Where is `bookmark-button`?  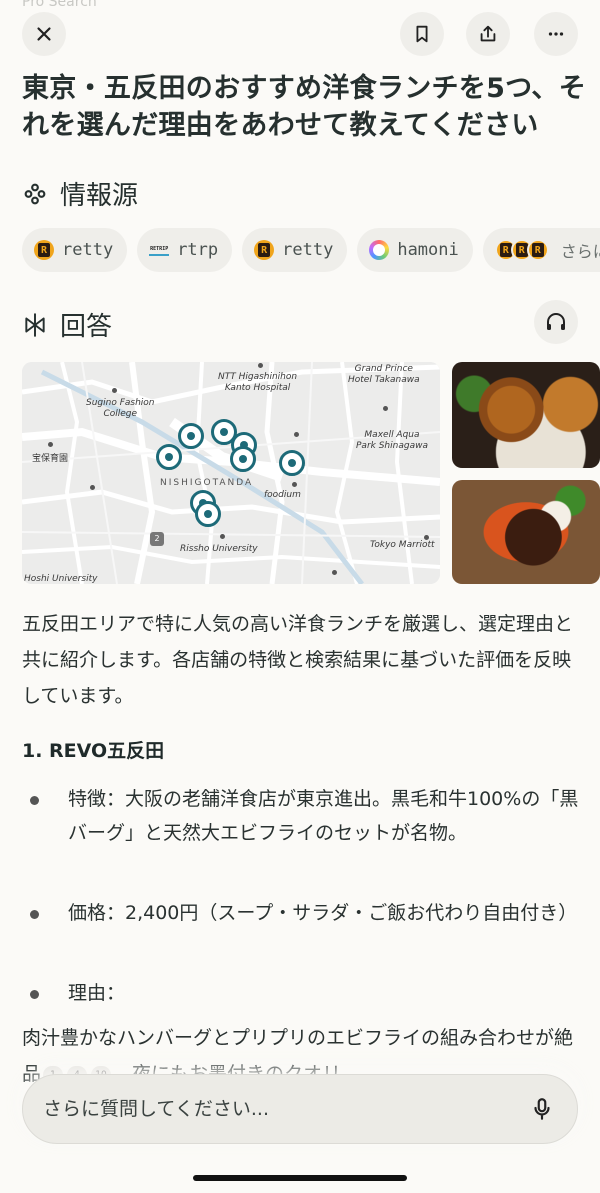
bookmark-button is located at coordinates (422, 34).